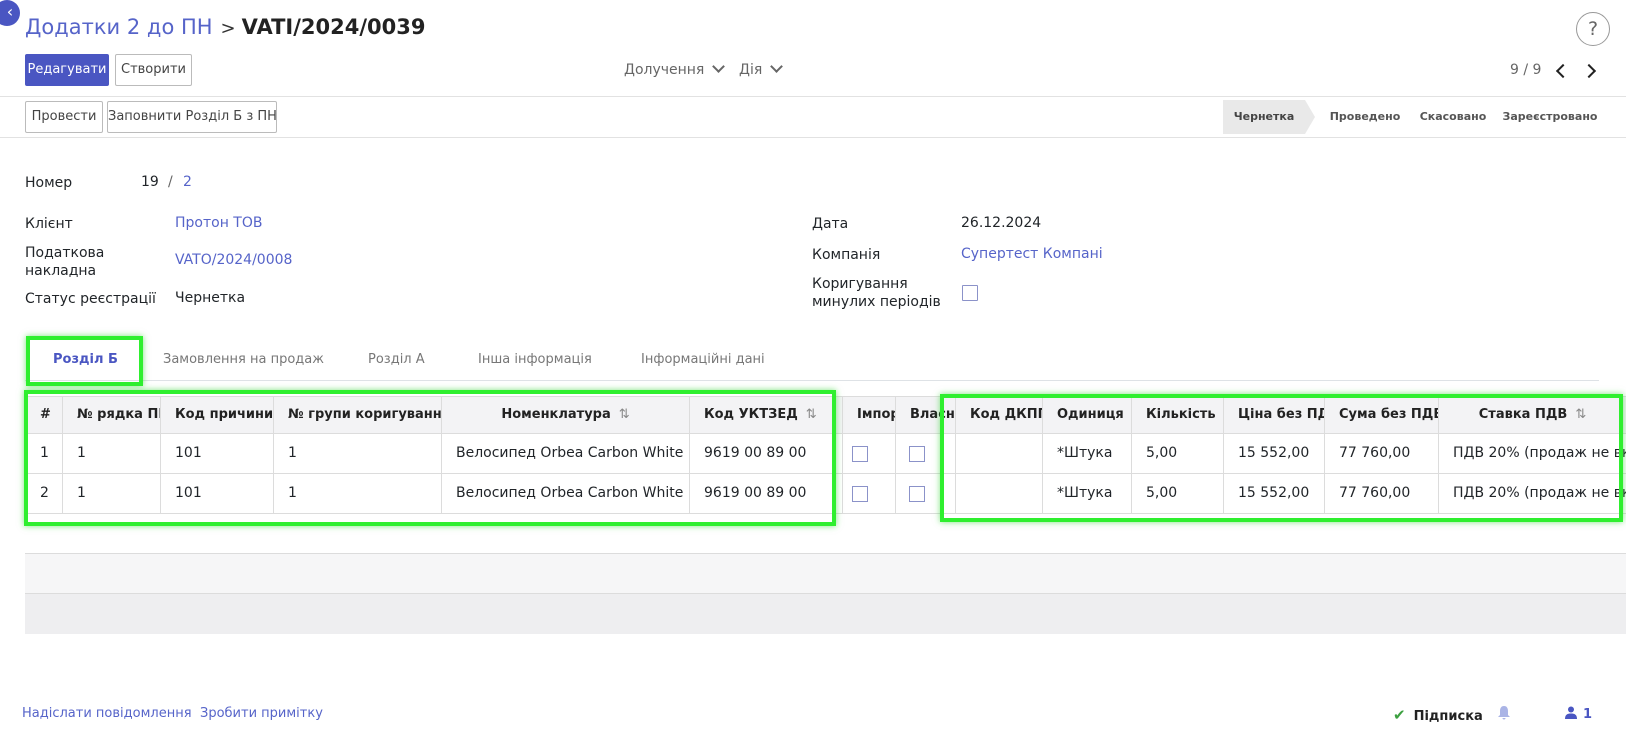 The height and width of the screenshot is (746, 1626). Describe the element at coordinates (64, 117) in the screenshot. I see `post-button: Провести` at that location.